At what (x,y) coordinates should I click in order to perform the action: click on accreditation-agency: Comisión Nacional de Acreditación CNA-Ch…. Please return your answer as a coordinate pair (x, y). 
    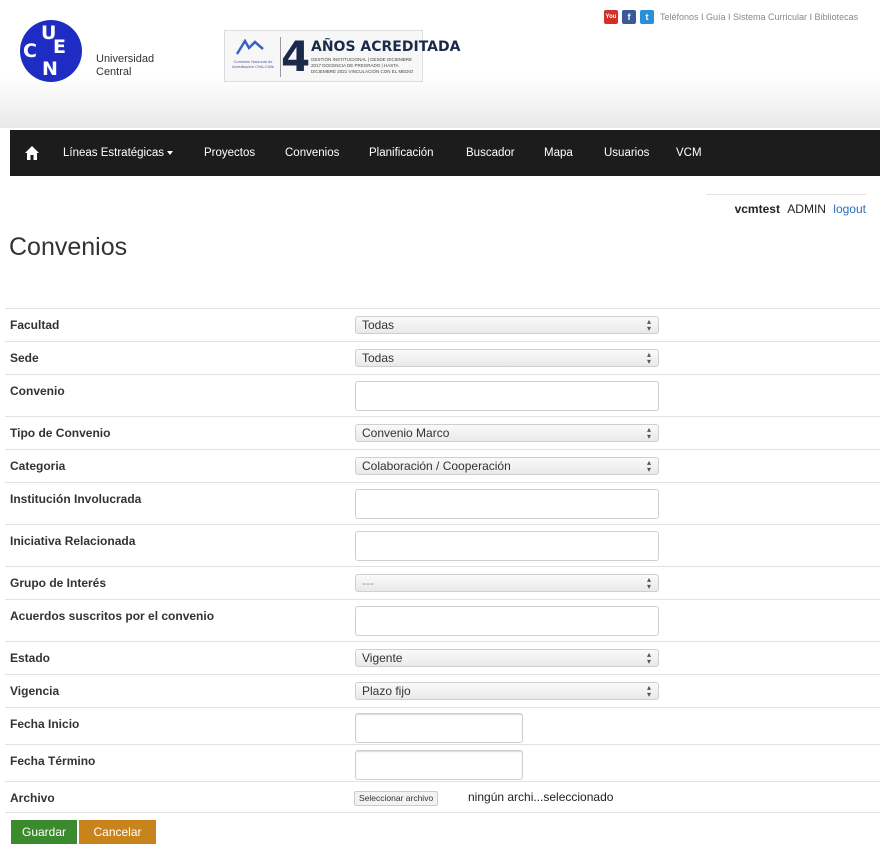
    Looking at the image, I should click on (252, 64).